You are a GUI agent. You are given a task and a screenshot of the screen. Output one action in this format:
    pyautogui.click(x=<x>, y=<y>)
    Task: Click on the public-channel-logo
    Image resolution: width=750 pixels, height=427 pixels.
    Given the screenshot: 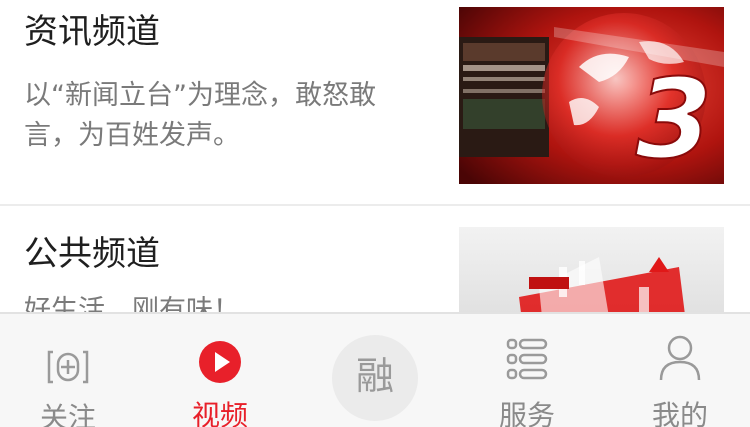 What is the action you would take?
    pyautogui.click(x=591, y=269)
    